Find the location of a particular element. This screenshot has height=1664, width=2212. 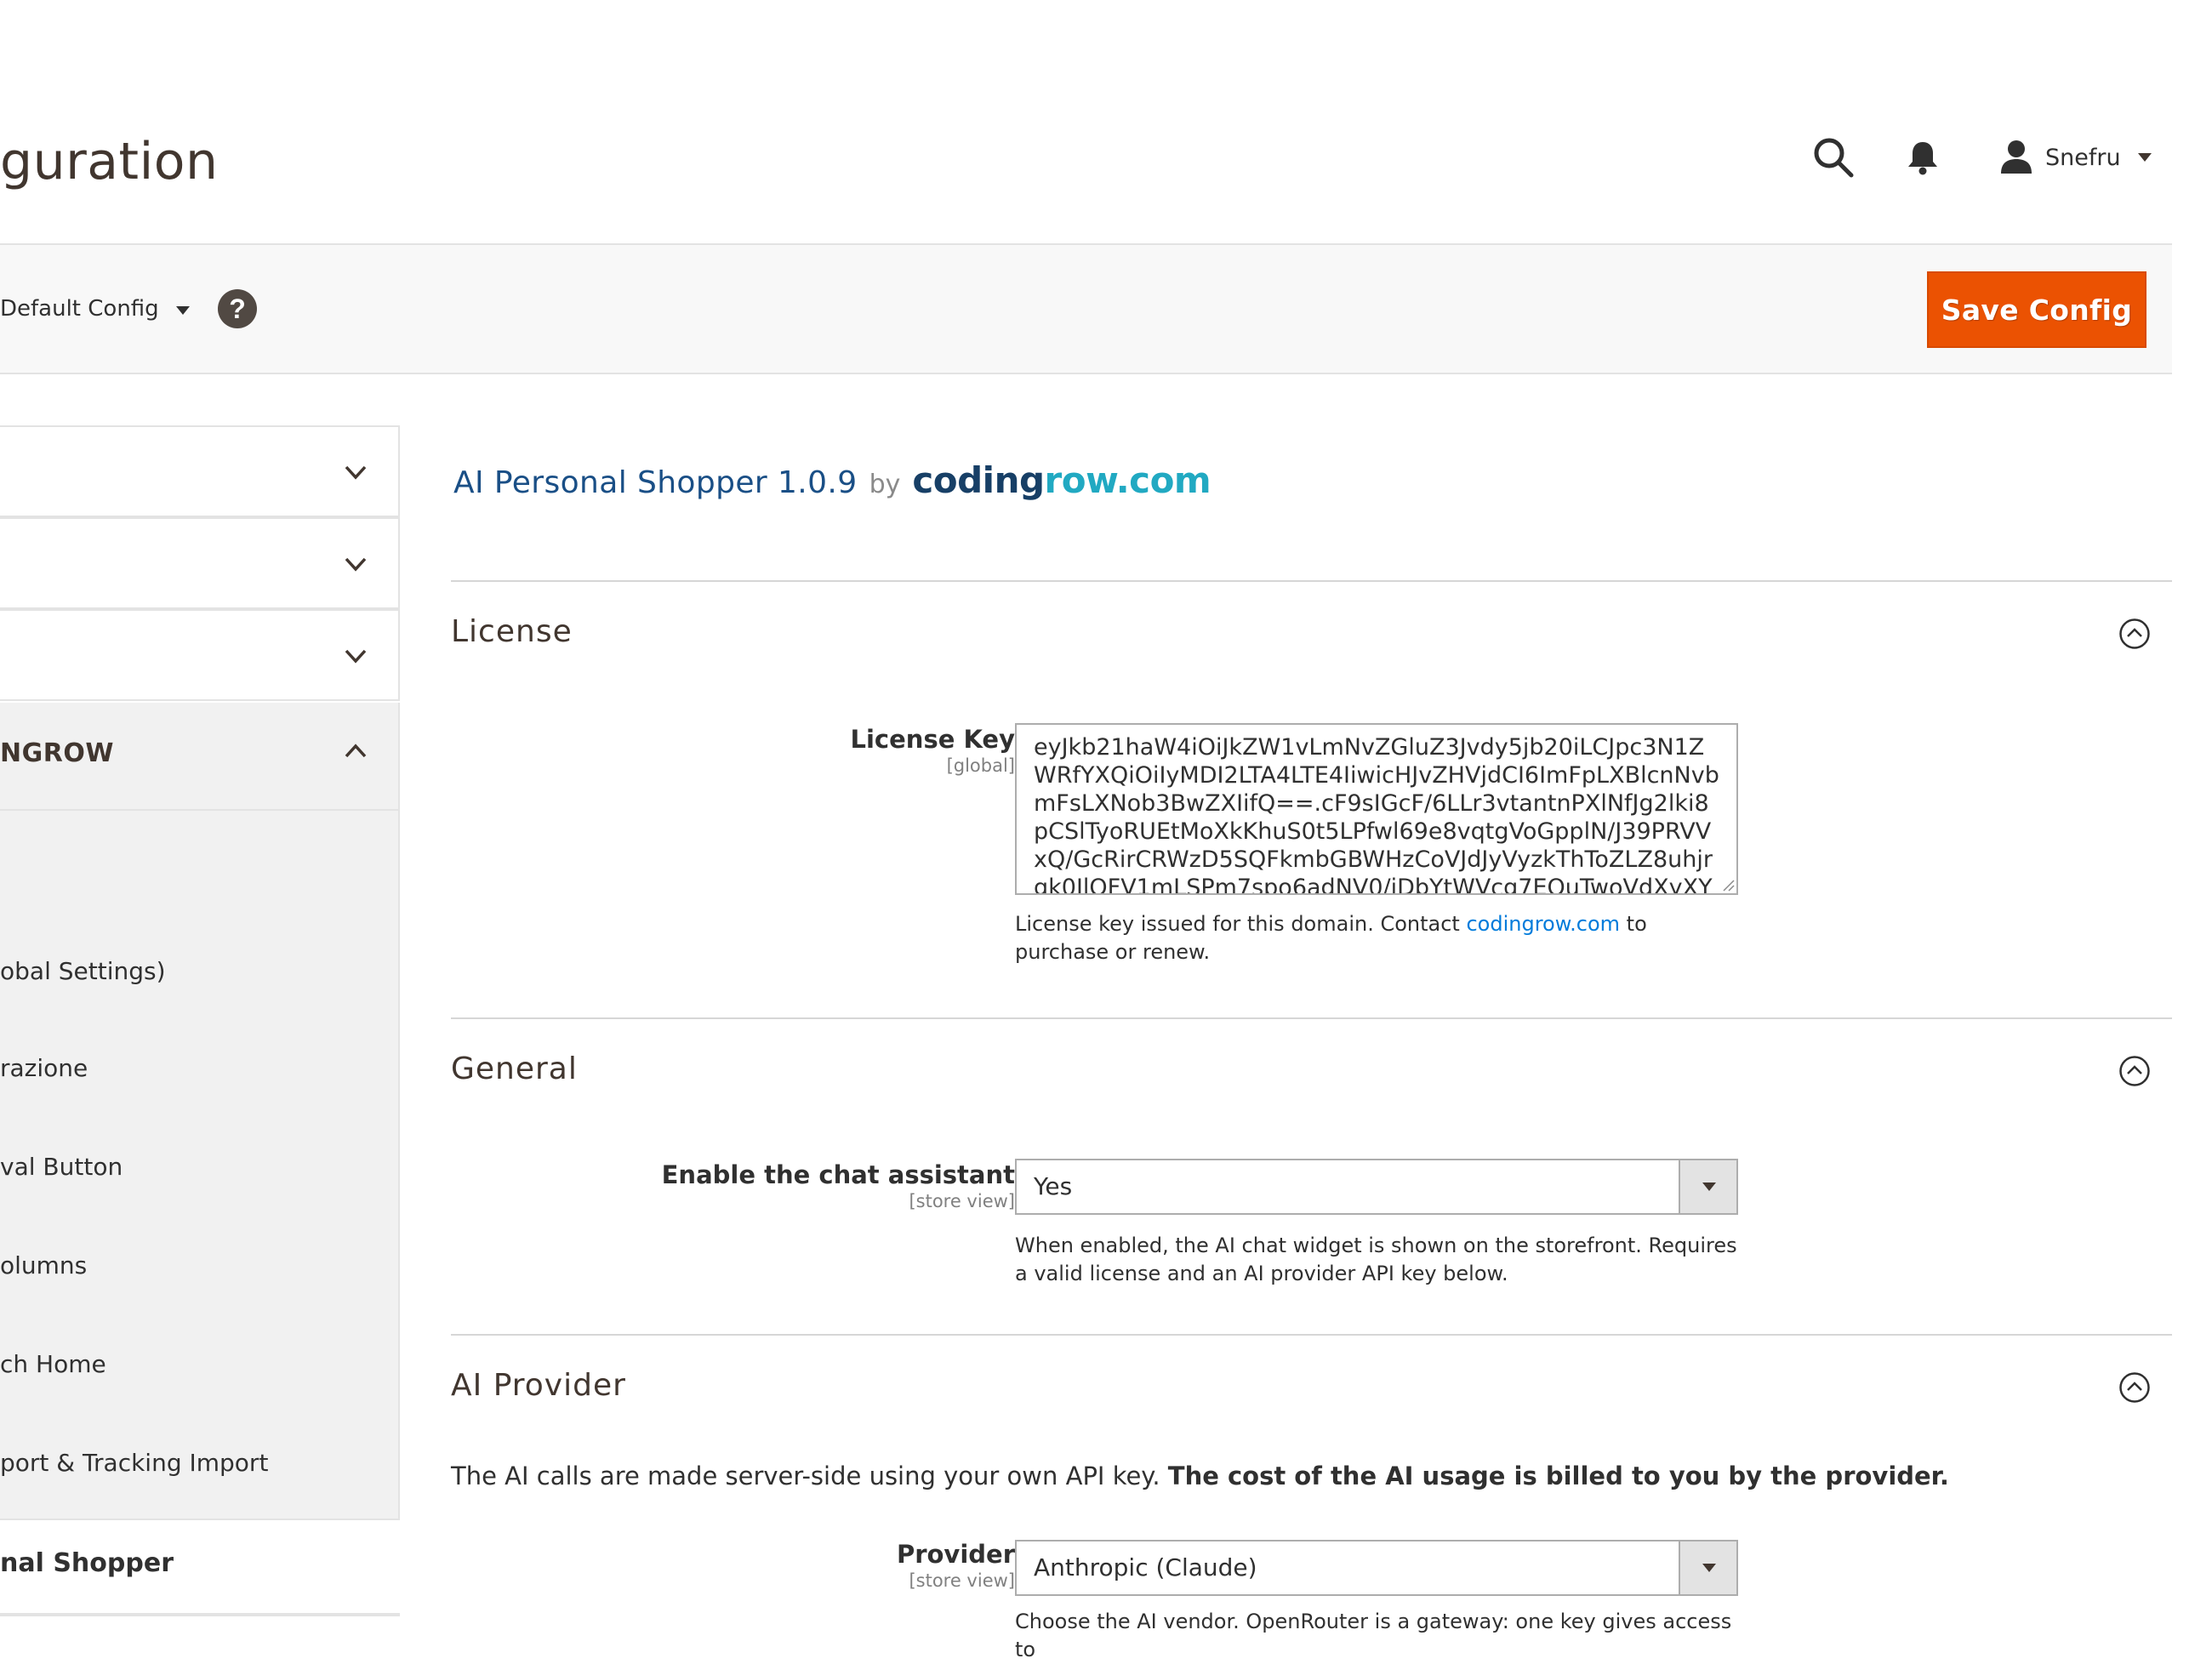

scope-switcher: Default Config is located at coordinates (95, 309).